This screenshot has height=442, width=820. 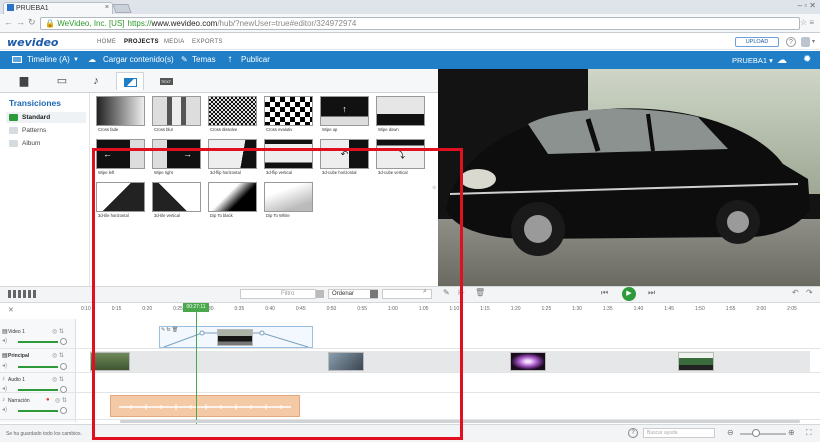 I want to click on timeline-scrollbar, so click(x=460, y=421).